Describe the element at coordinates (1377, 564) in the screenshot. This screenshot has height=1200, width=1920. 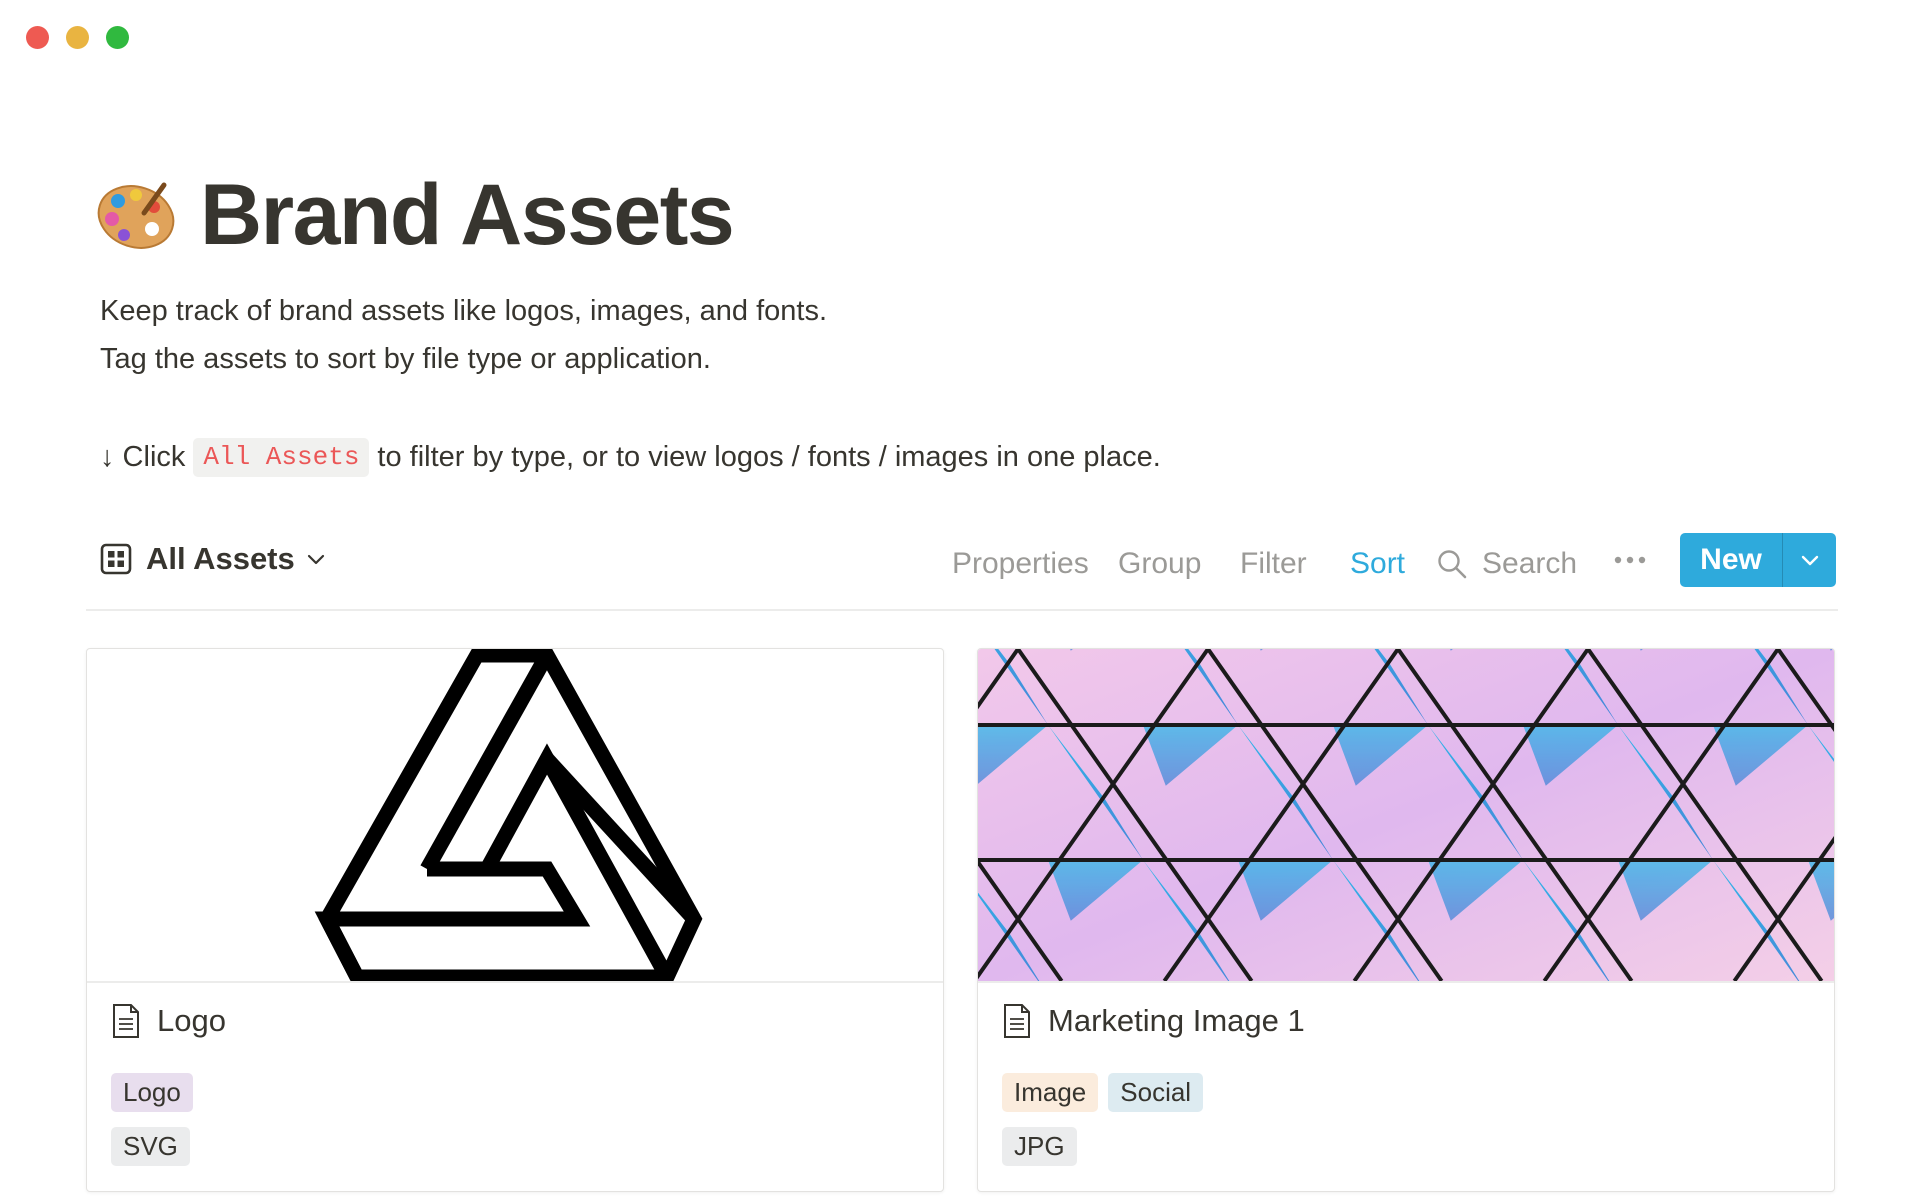
I see `sort-button: Sort` at that location.